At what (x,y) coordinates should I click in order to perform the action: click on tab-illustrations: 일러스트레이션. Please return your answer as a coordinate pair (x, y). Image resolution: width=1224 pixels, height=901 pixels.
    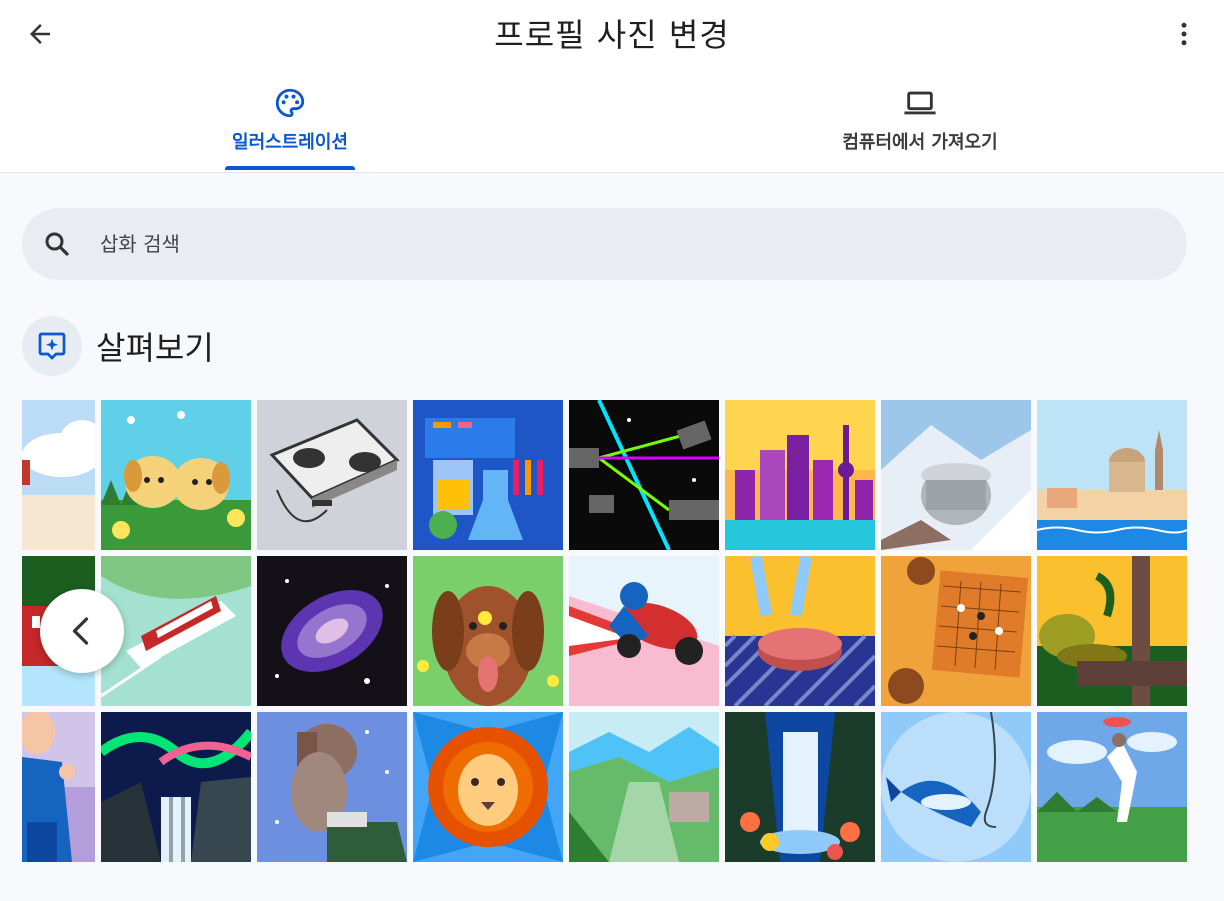
    Looking at the image, I should click on (290, 129).